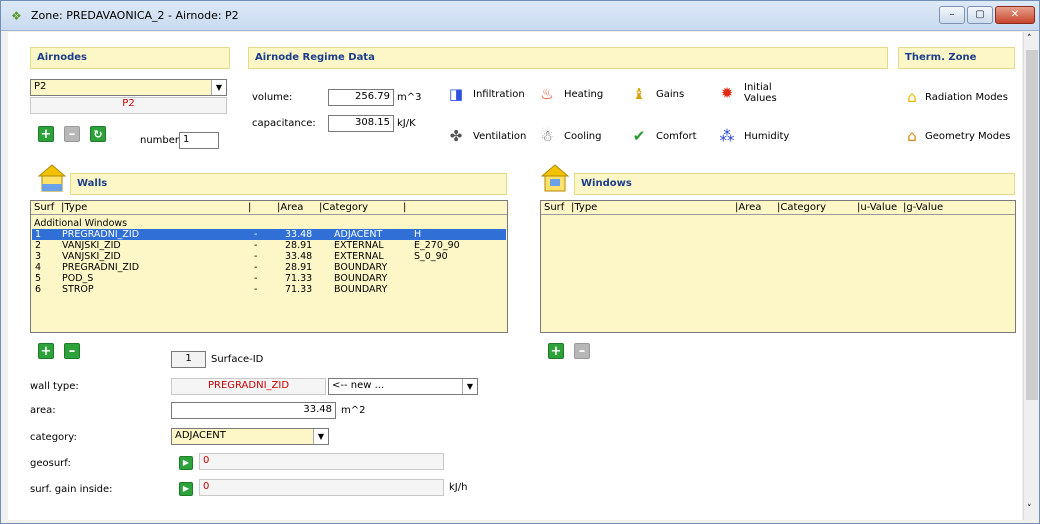 The image size is (1040, 524). What do you see at coordinates (299, 256) in the screenshot?
I see `wall-cell-area: 33.48` at bounding box center [299, 256].